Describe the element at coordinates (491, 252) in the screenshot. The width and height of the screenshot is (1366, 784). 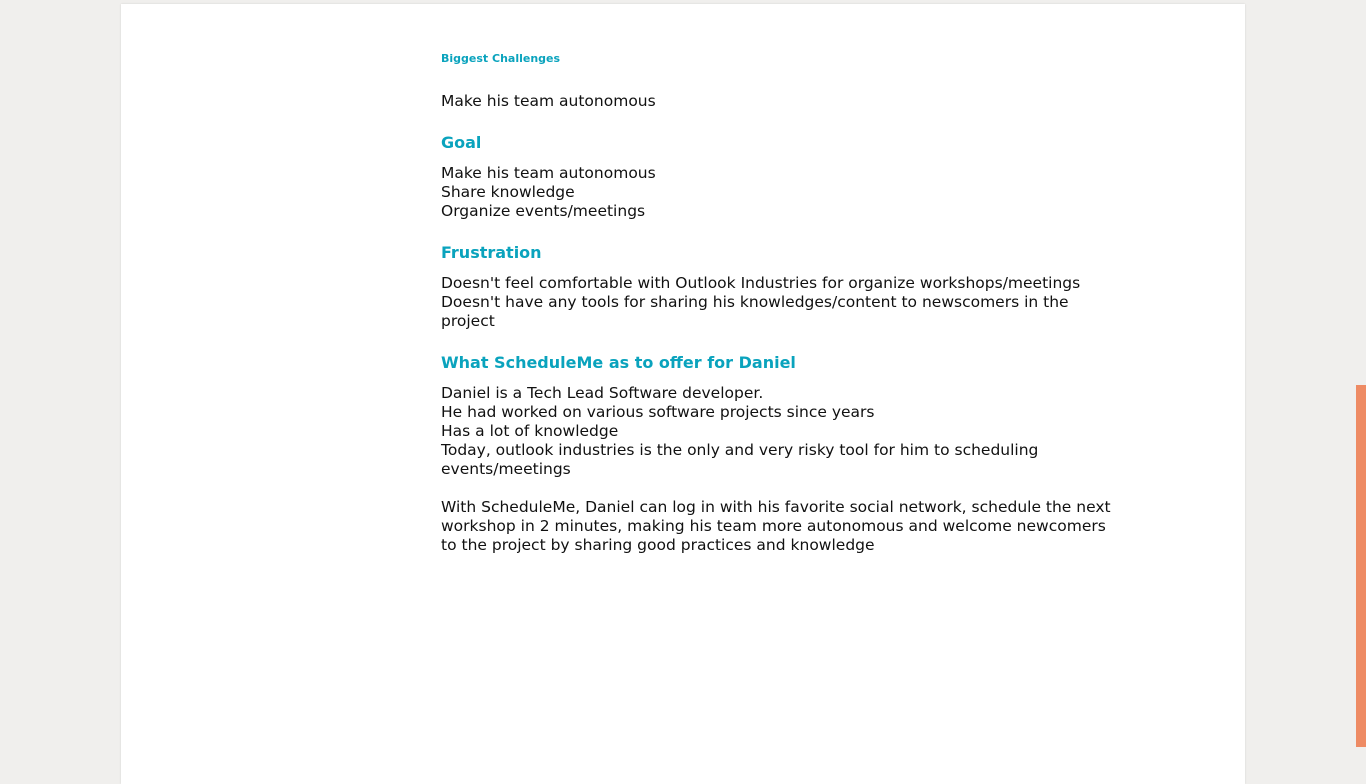
I see `frustration-heading: Frustration` at that location.